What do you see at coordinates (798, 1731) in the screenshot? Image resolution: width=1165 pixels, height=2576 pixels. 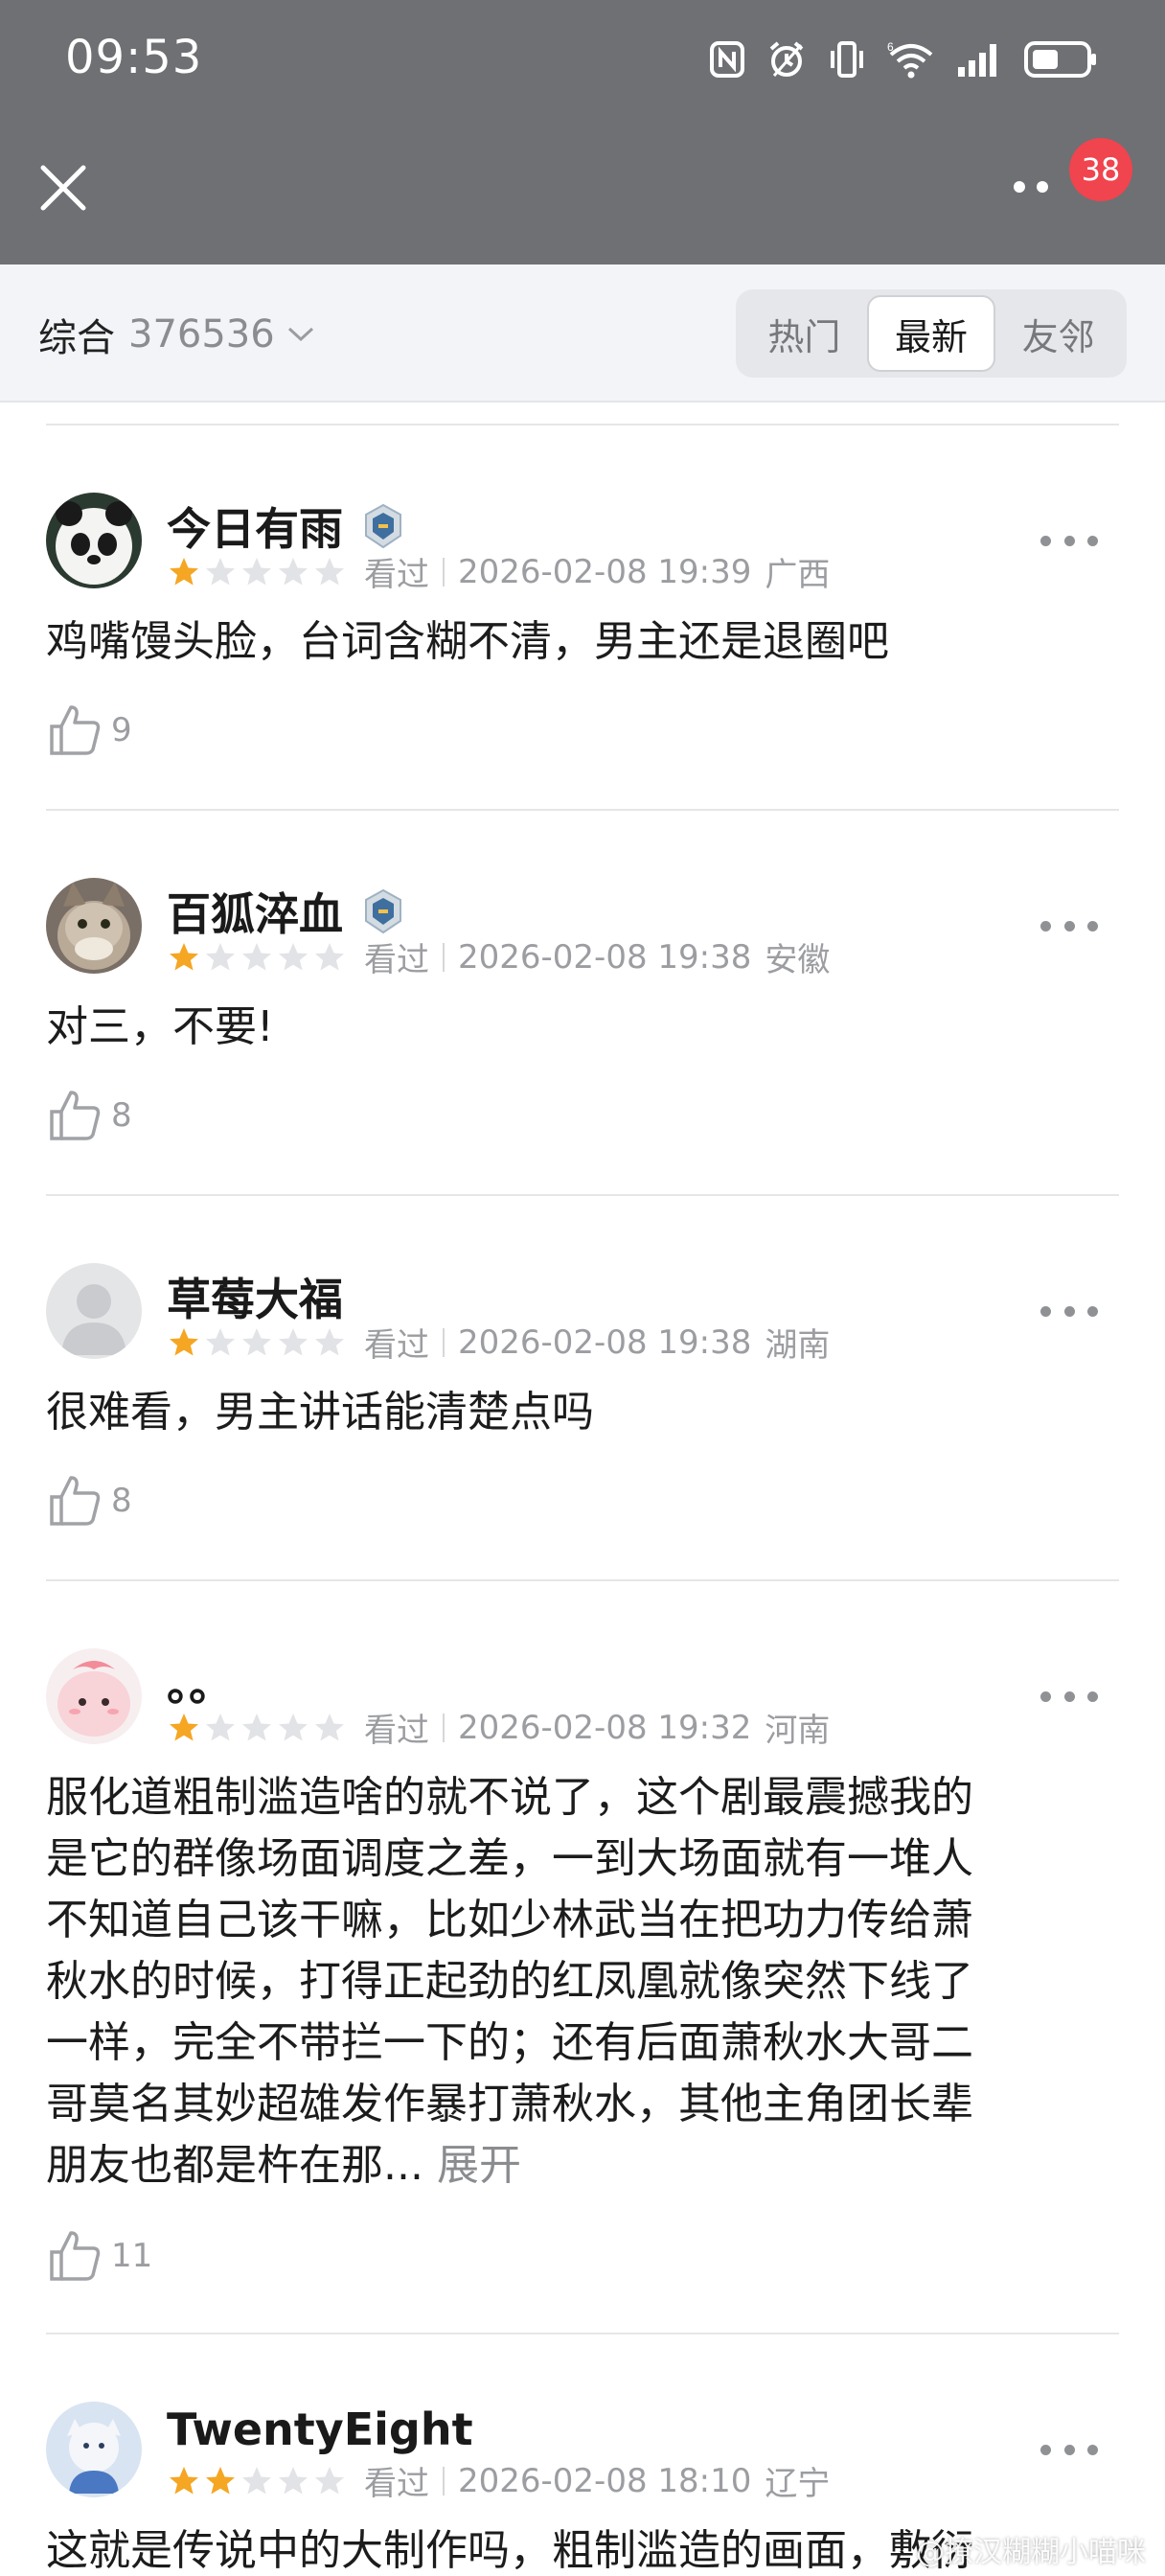 I see `review-region: 河南` at bounding box center [798, 1731].